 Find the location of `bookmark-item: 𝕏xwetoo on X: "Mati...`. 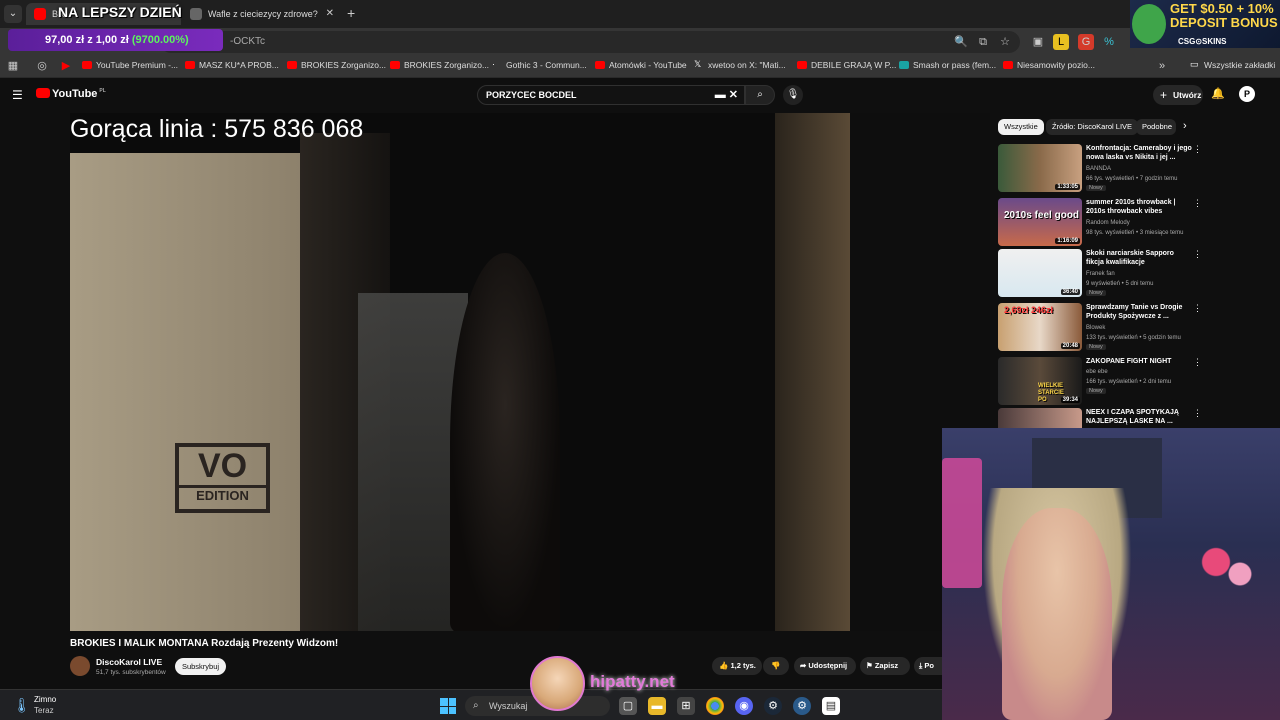

bookmark-item: 𝕏xwetoo on X: "Mati... is located at coordinates (740, 64).